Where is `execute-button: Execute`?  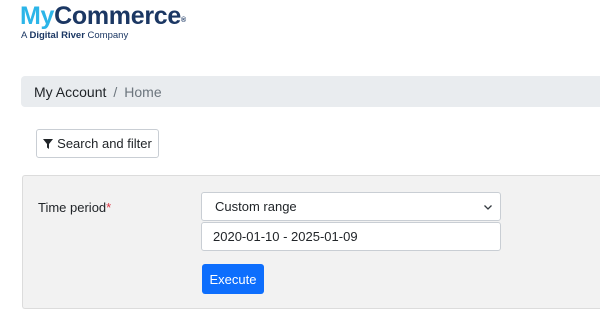 execute-button: Execute is located at coordinates (233, 279).